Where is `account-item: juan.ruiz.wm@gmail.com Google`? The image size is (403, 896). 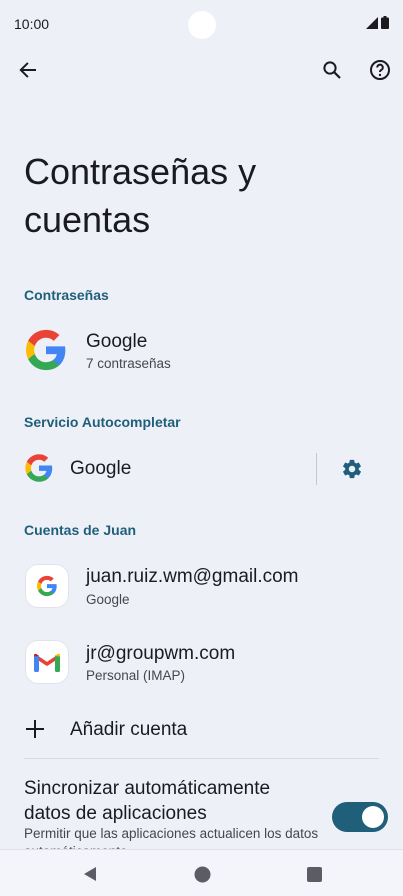
account-item: juan.ruiz.wm@gmail.com Google is located at coordinates (201, 587).